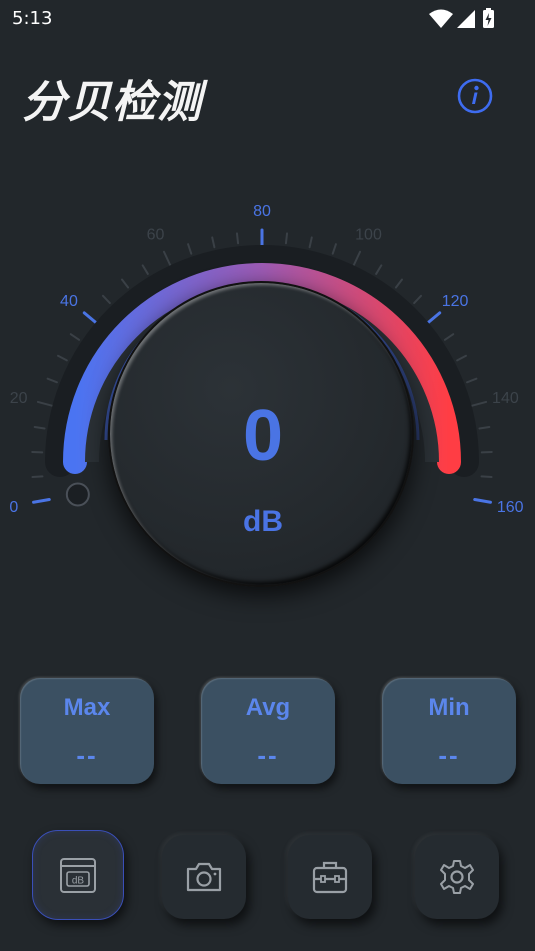 This screenshot has height=951, width=535. I want to click on toolbox-icon, so click(330, 877).